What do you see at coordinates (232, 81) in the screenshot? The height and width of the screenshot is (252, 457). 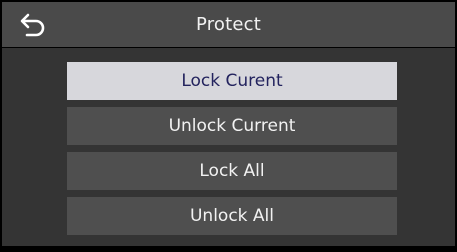 I see `lock-current-button: Lock Curent` at bounding box center [232, 81].